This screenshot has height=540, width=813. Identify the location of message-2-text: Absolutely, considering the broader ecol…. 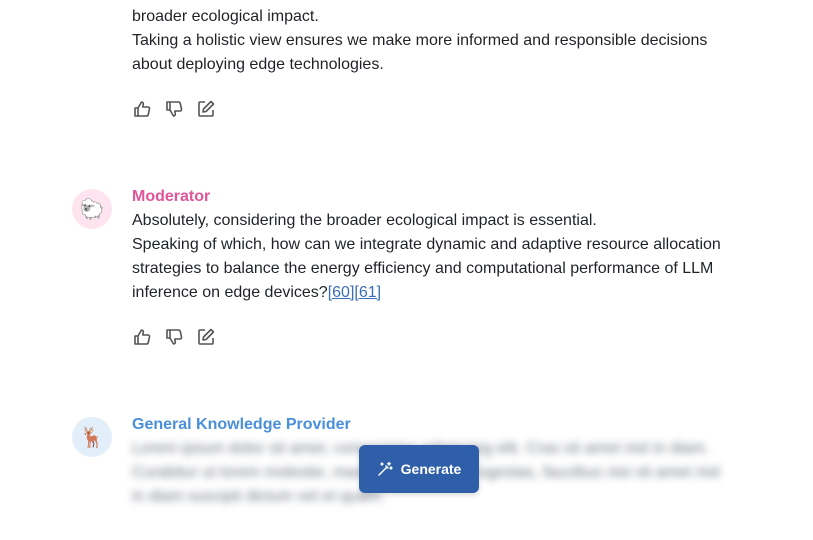
(439, 257).